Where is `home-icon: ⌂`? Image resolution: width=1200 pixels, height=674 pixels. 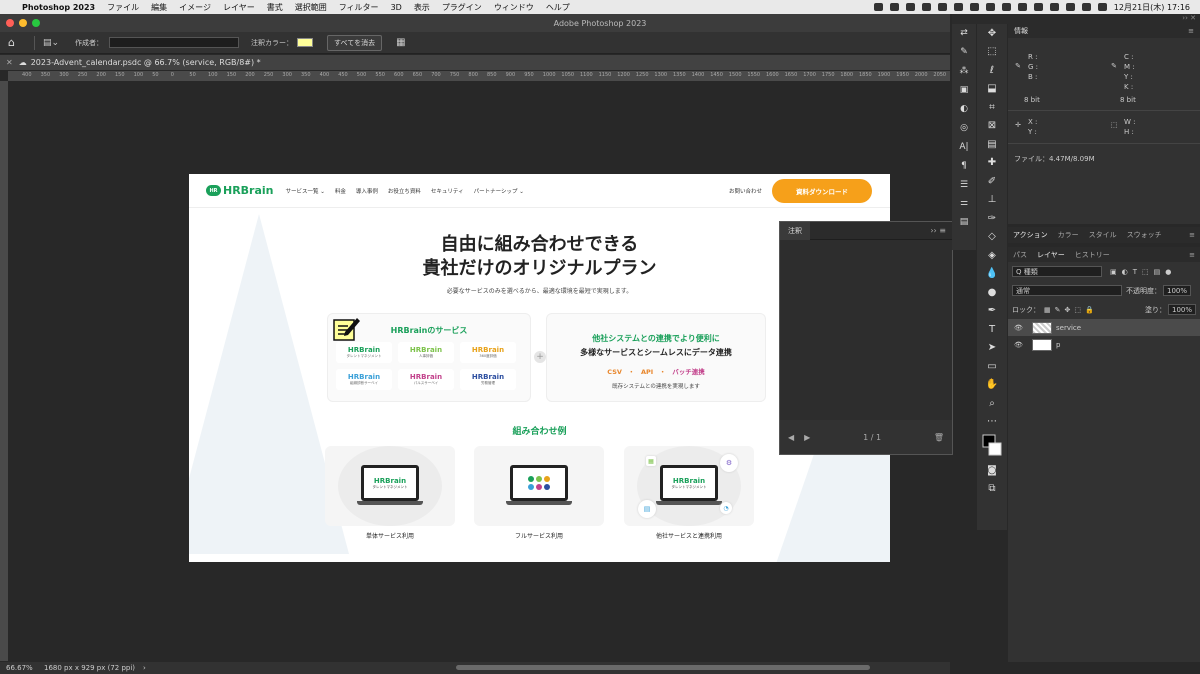 home-icon: ⌂ is located at coordinates (17, 42).